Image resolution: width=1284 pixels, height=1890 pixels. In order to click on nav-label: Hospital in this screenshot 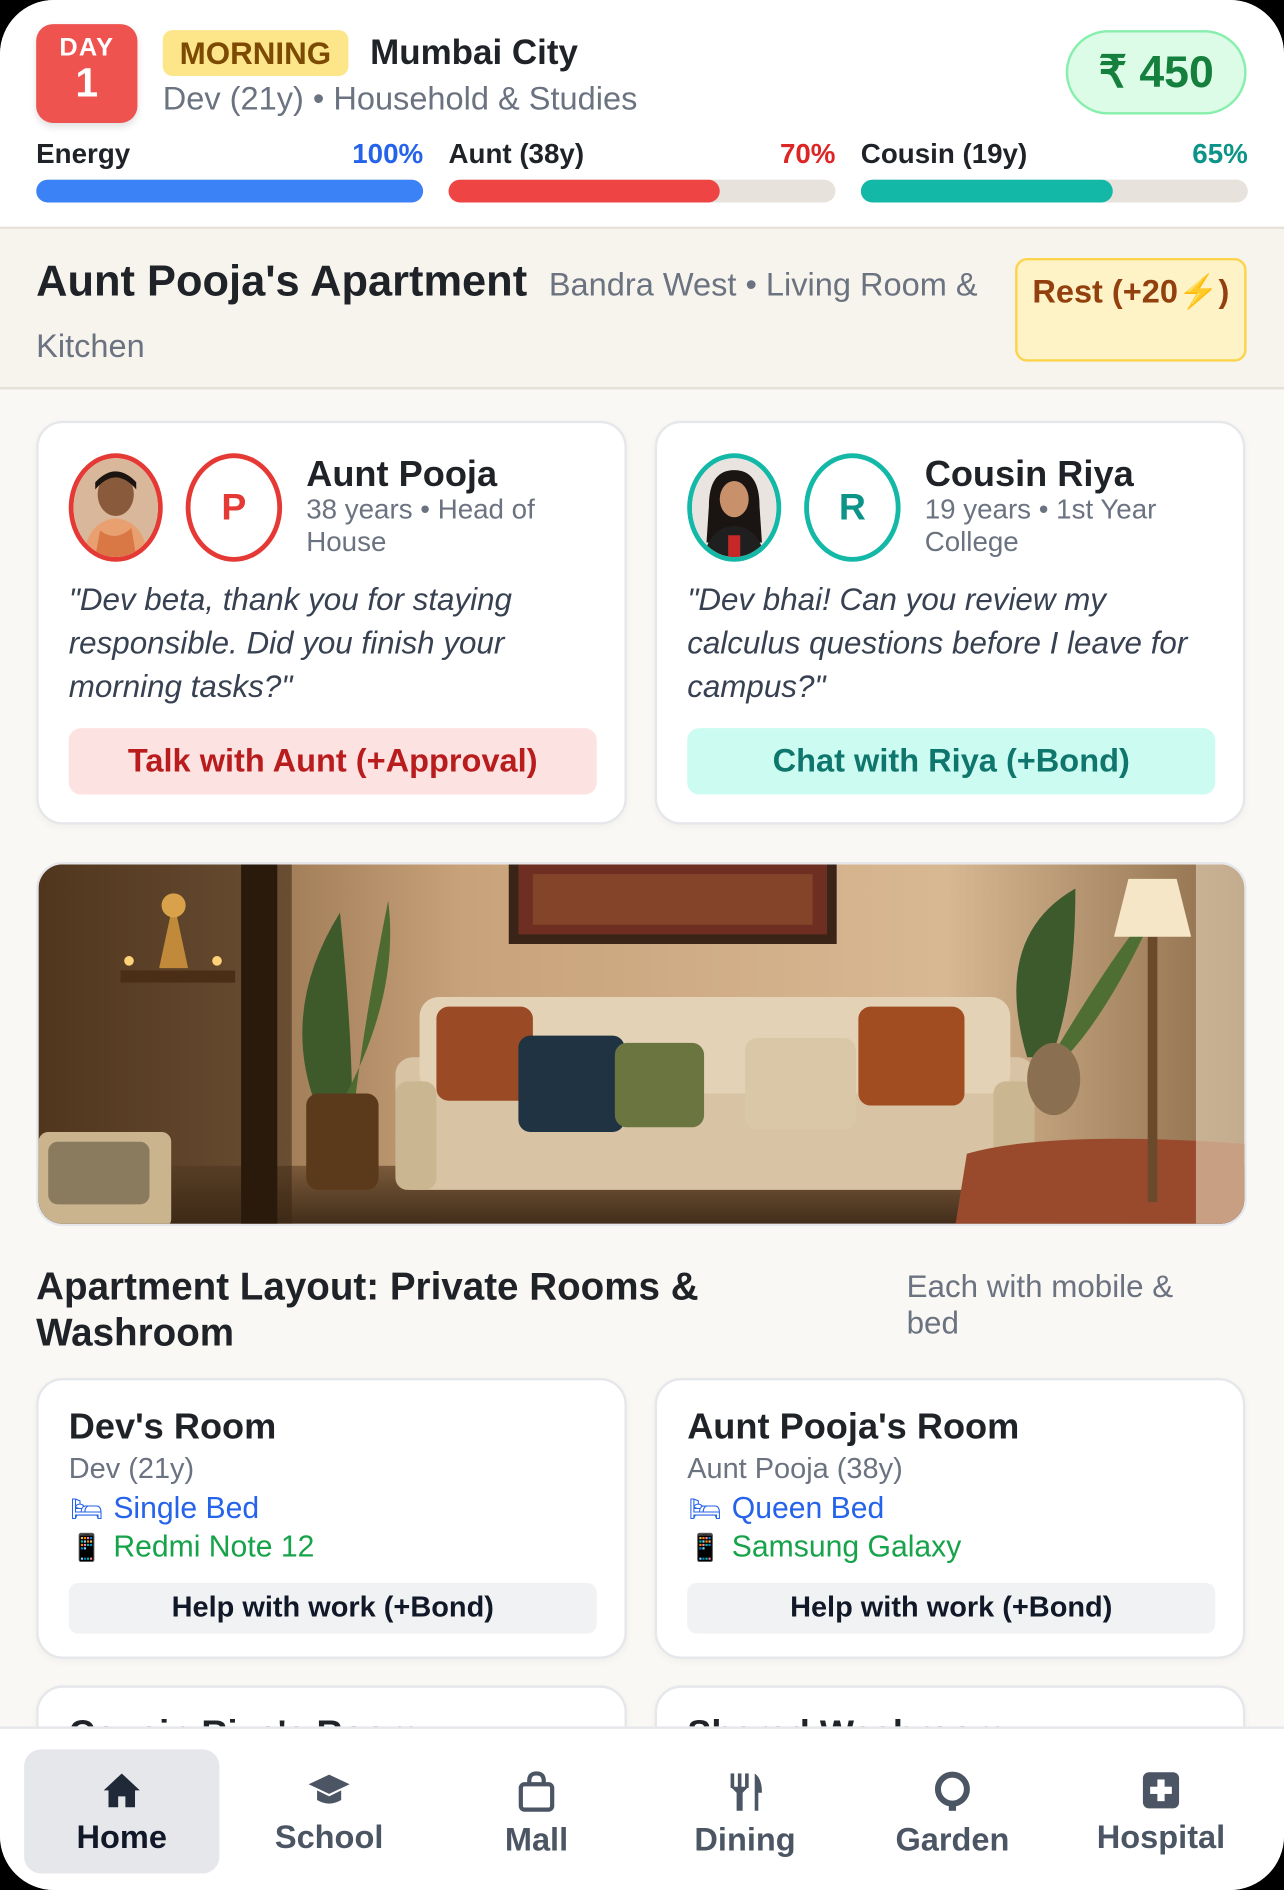, I will do `click(1161, 1837)`.